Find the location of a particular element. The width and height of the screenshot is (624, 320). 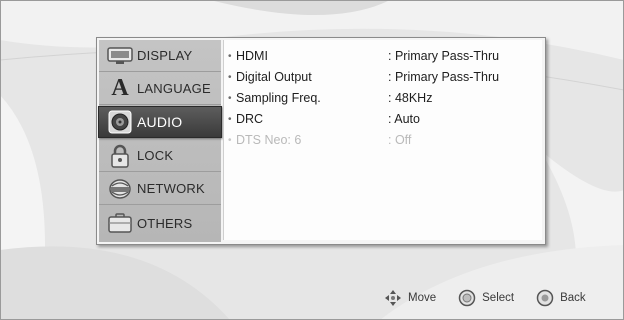

sidebar-item-display: DISPLAY is located at coordinates (160, 56).